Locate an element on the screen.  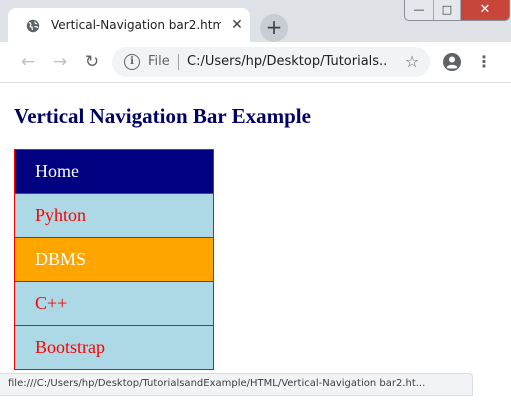
nav-link-dbms: DBMS is located at coordinates (114, 259).